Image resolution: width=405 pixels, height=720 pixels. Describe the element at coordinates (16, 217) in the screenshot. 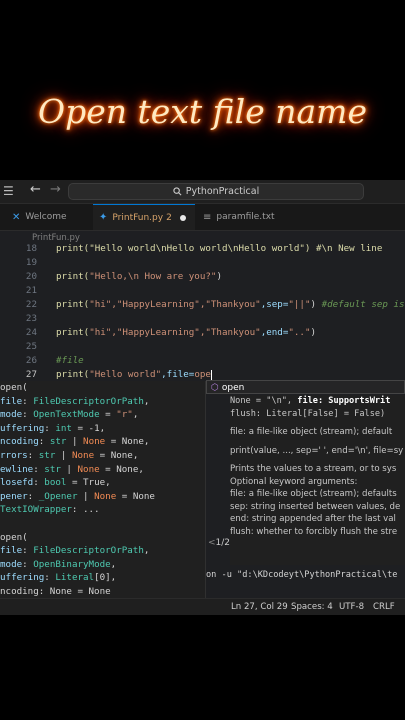

I see `vscode-icon: ✕` at that location.